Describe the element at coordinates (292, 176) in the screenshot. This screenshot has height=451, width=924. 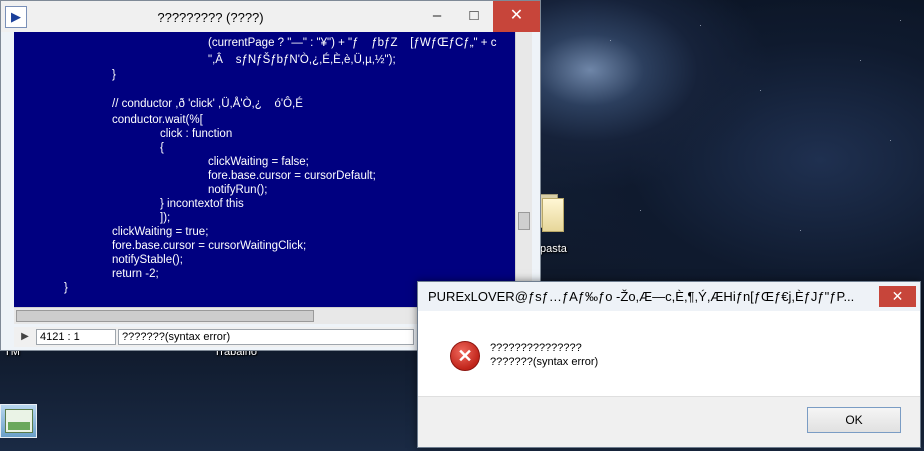
I see `code-line: fore.base.cursor = cursorDefault;` at that location.